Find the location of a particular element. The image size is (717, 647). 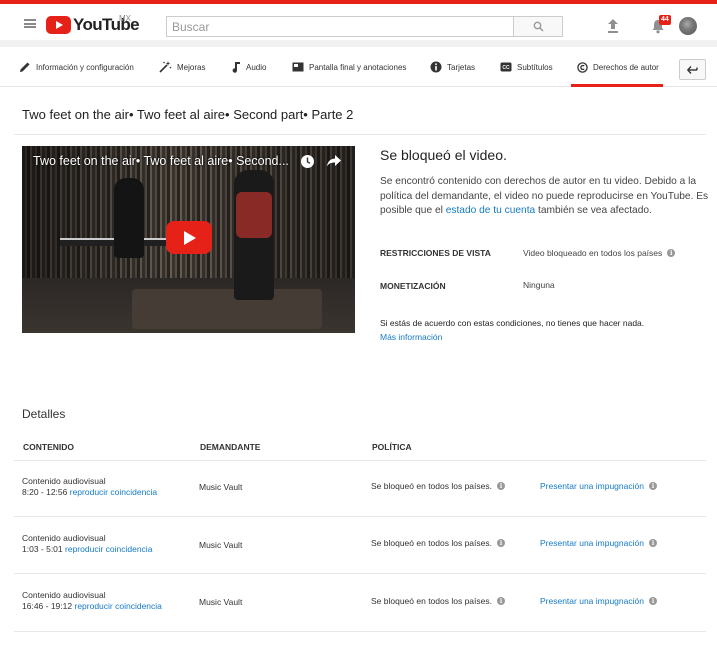

pencil-icon is located at coordinates (25, 67).